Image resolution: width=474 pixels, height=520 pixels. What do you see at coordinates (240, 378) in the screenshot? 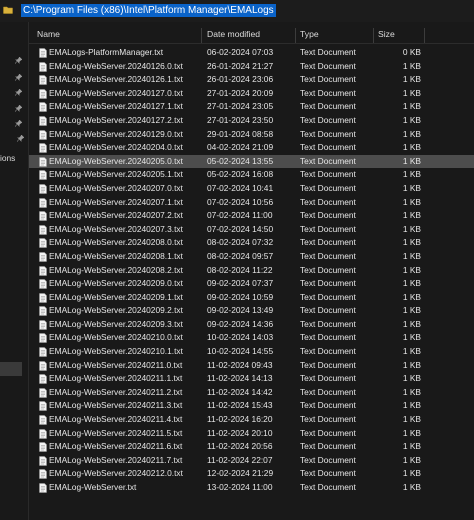
I see `file-date-modified: 11-02-2024 14:13` at bounding box center [240, 378].